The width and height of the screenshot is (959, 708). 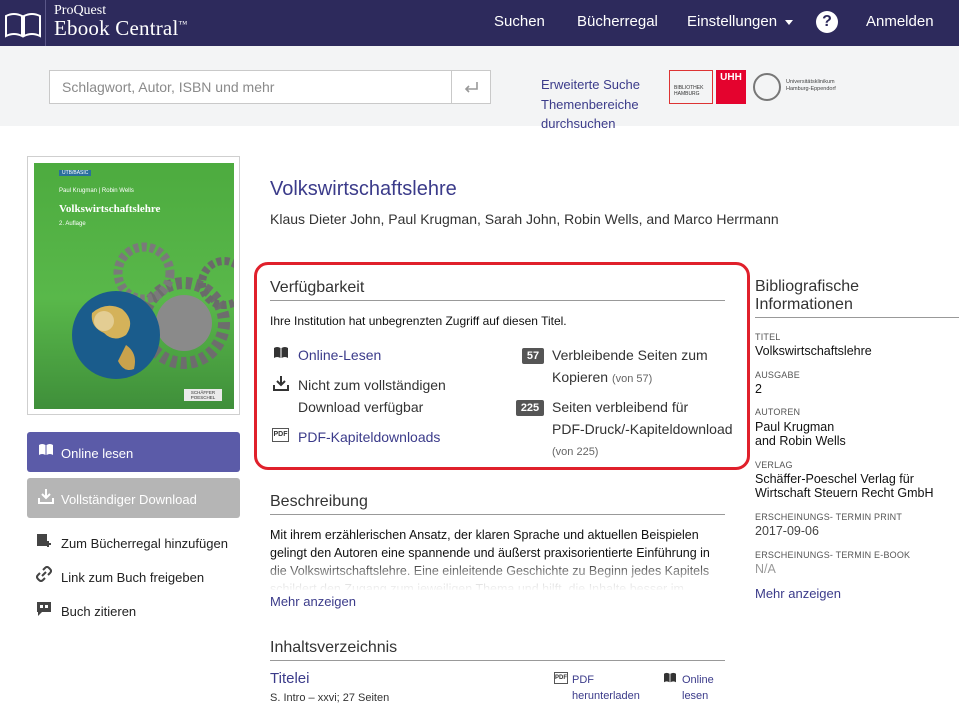 What do you see at coordinates (620, 407) in the screenshot?
I see `print-pages-line1: Seiten verbleibend für` at bounding box center [620, 407].